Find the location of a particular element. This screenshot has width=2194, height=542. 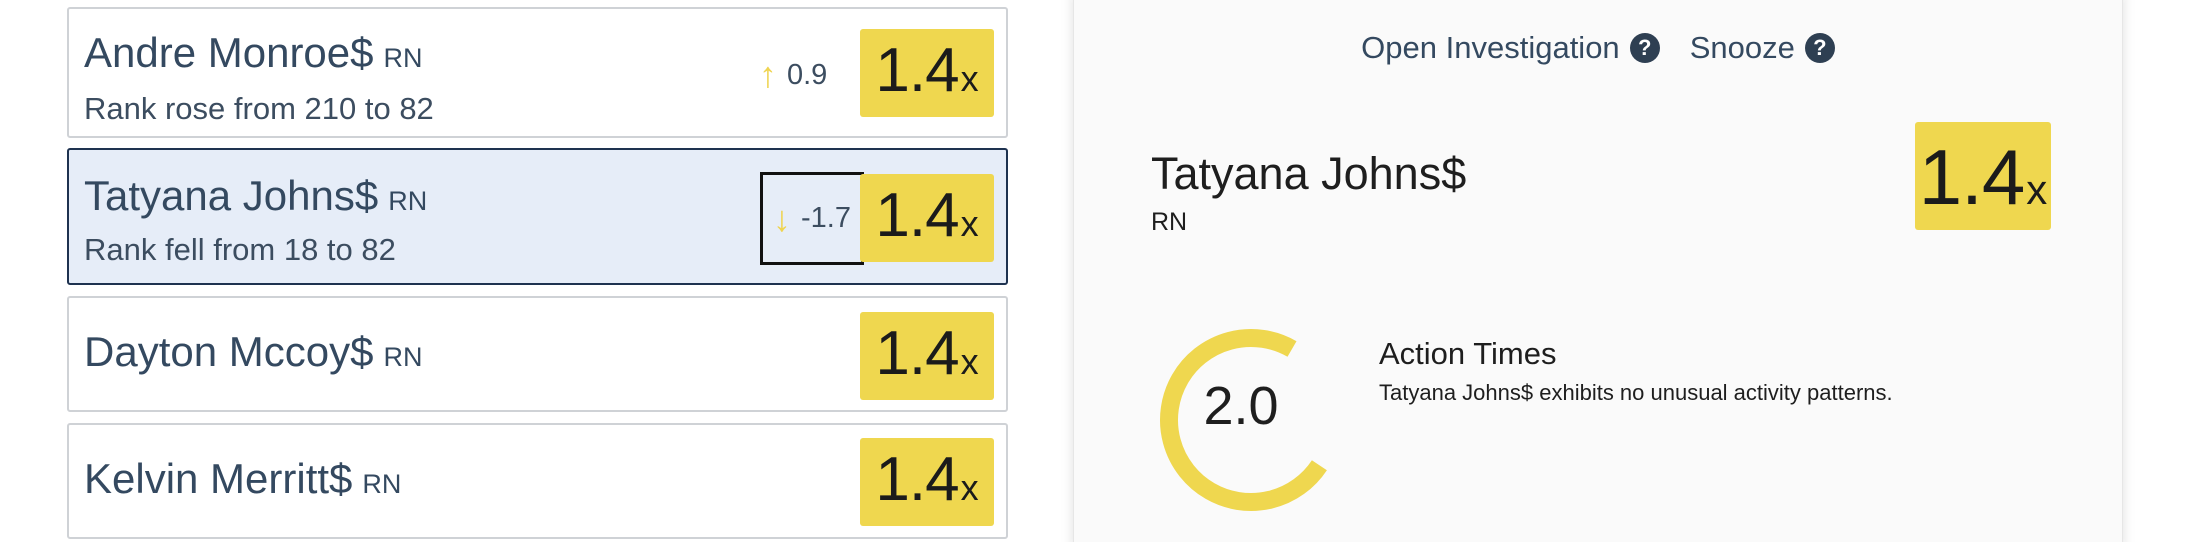

list-item-card: Kelvin Merritt$ RN 1.4 x is located at coordinates (537, 481).